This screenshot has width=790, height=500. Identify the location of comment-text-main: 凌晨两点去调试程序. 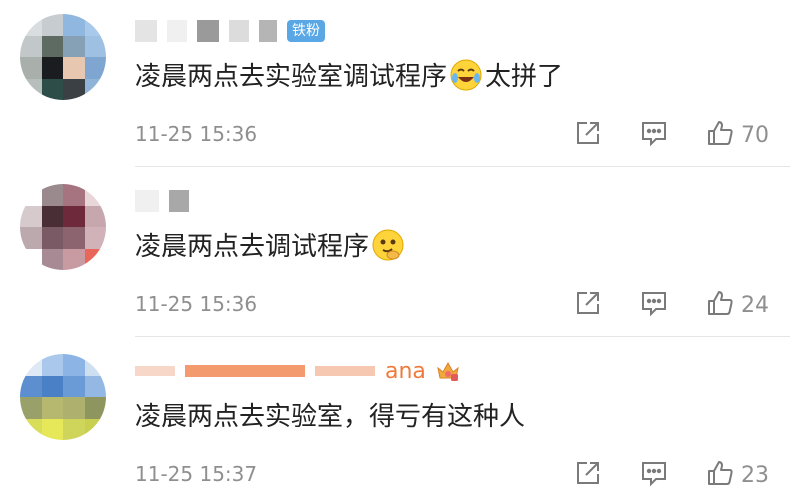
(252, 247).